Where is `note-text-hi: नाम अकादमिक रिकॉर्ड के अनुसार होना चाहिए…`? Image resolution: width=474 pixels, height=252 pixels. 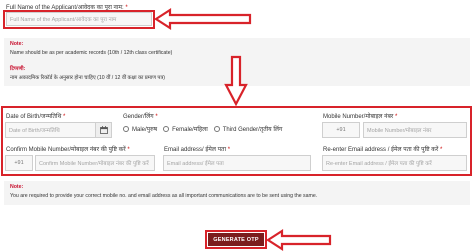 note-text-hi: नाम अकादमिक रिकॉर्ड के अनुसार होना चाहिए… is located at coordinates (87, 78).